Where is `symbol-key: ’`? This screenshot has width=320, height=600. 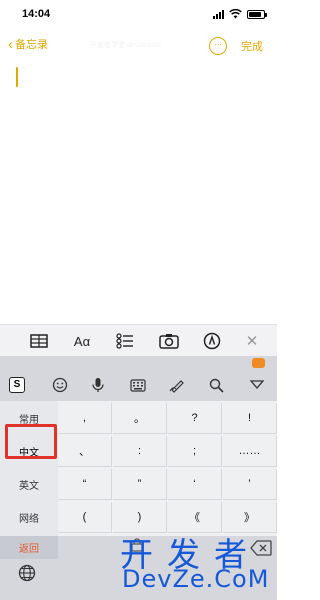 symbol-key: ’ is located at coordinates (250, 484).